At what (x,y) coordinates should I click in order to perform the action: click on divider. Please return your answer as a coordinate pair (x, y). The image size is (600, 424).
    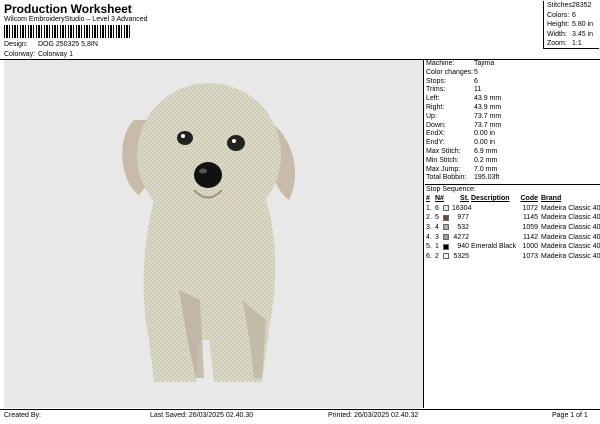
    Looking at the image, I should click on (300, 409).